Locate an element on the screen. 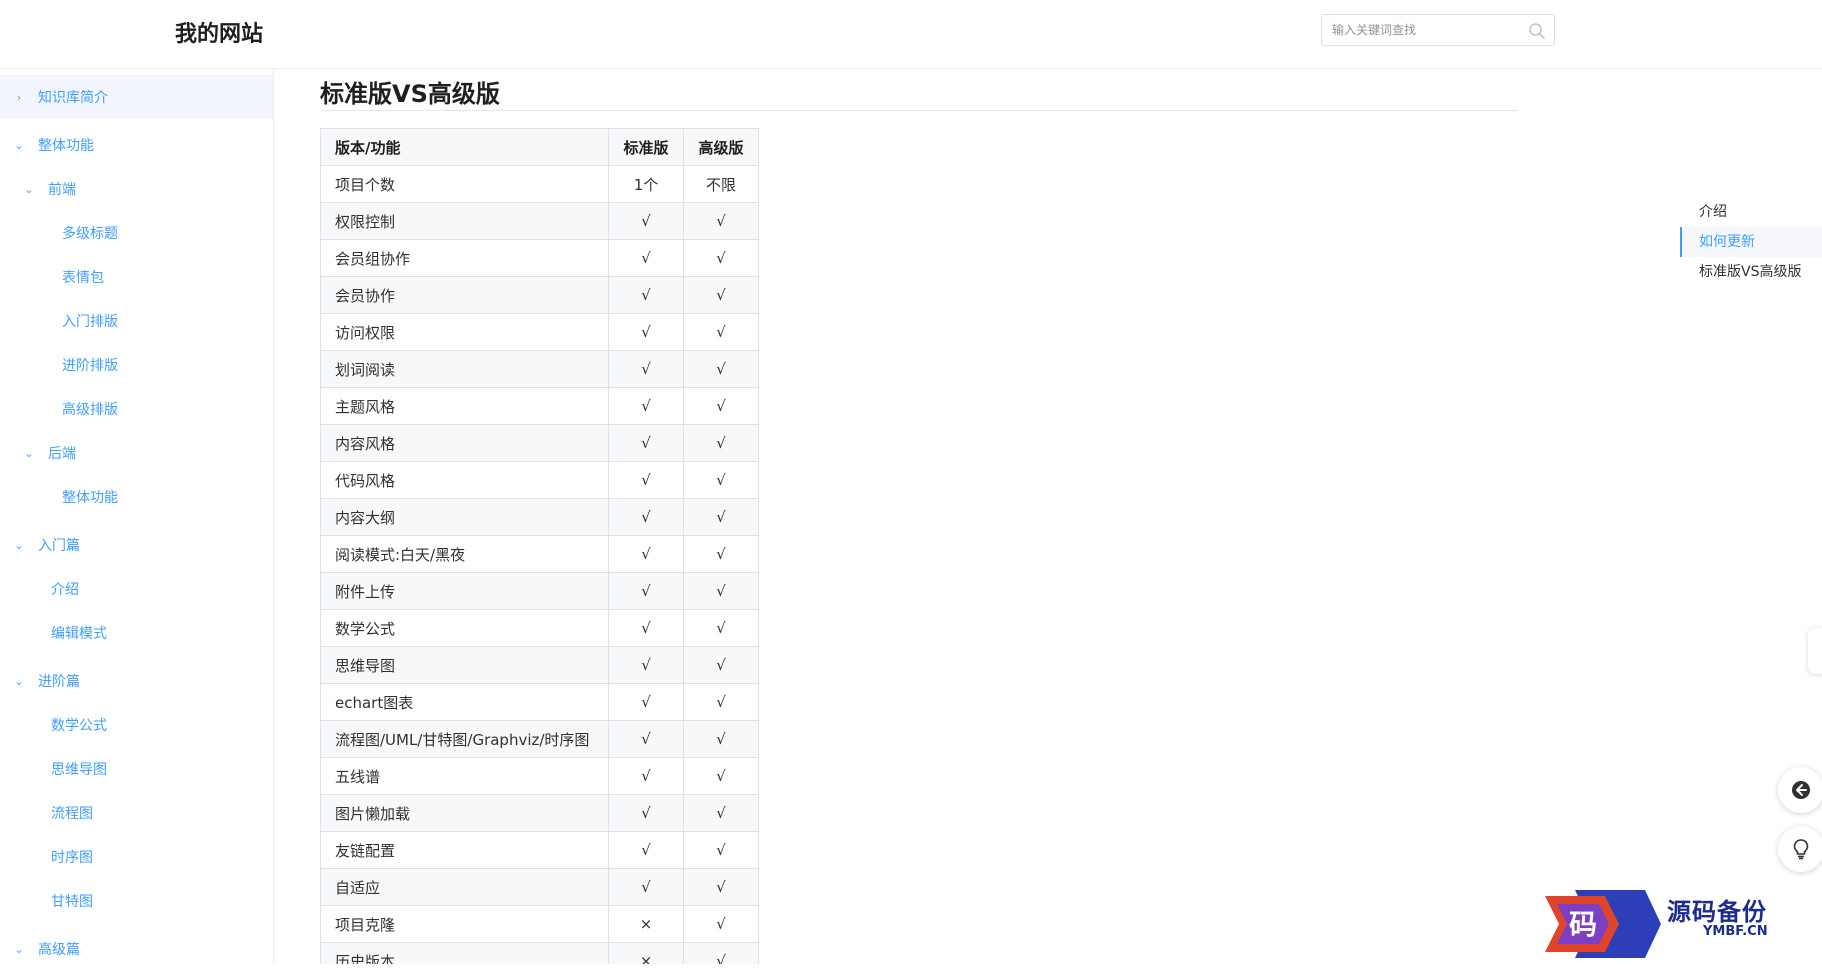 Image resolution: width=1822 pixels, height=968 pixels. sidebar-item-label: 介绍 is located at coordinates (65, 590).